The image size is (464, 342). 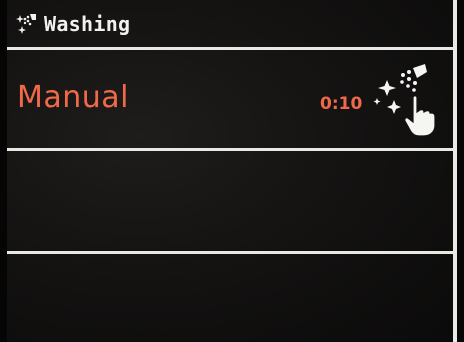 What do you see at coordinates (230, 23) in the screenshot?
I see `header-bar: Washing` at bounding box center [230, 23].